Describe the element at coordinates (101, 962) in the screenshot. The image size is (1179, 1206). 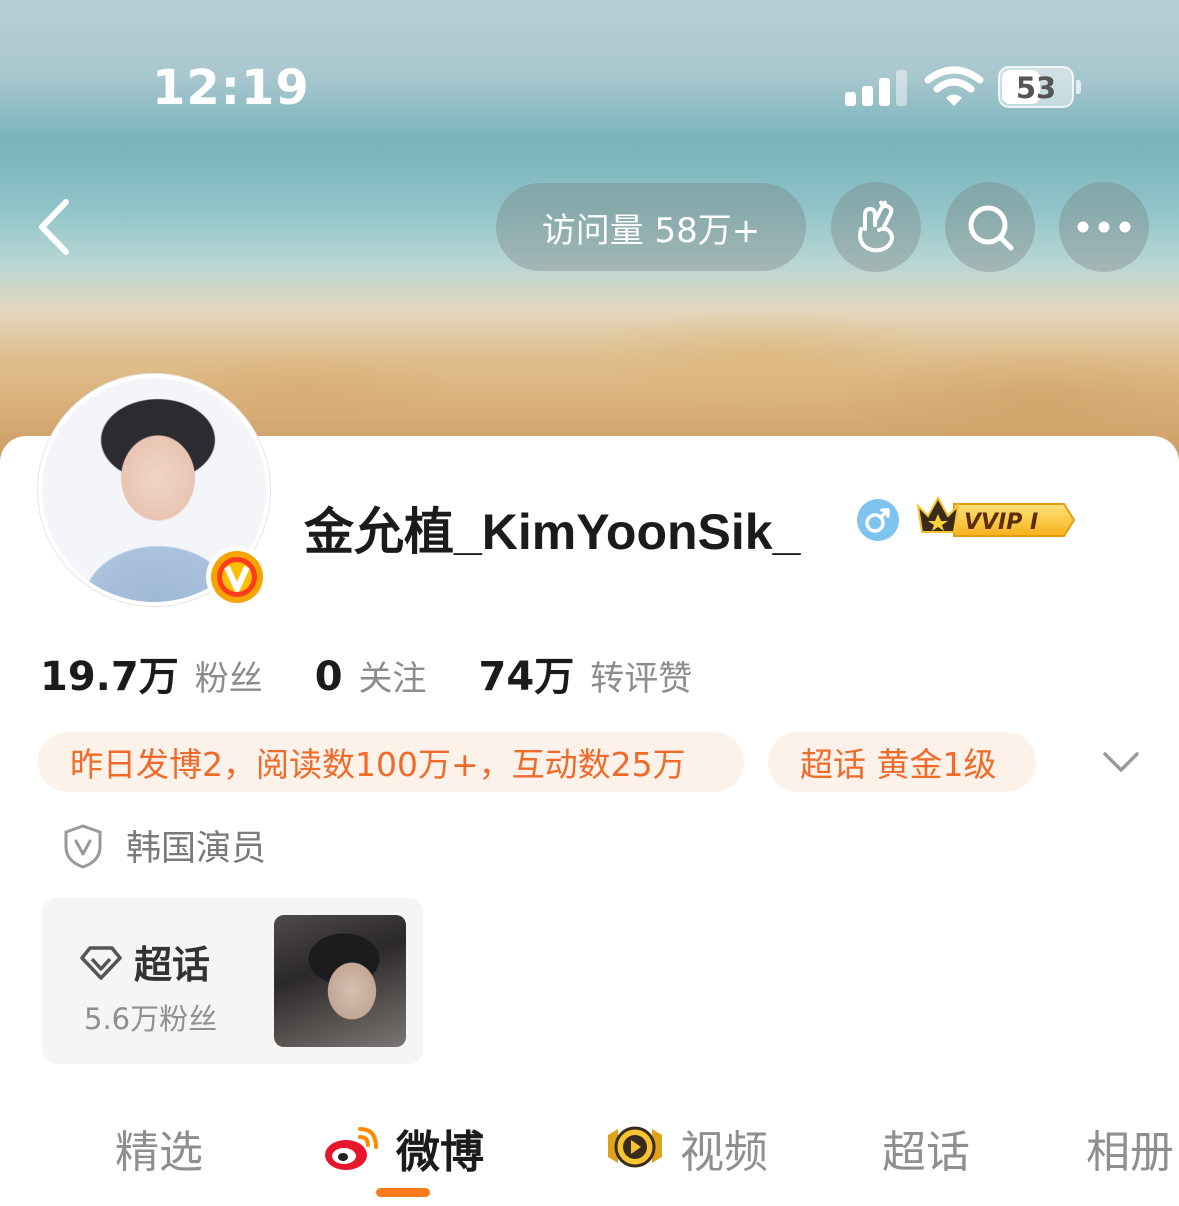
I see `diamond-icon` at that location.